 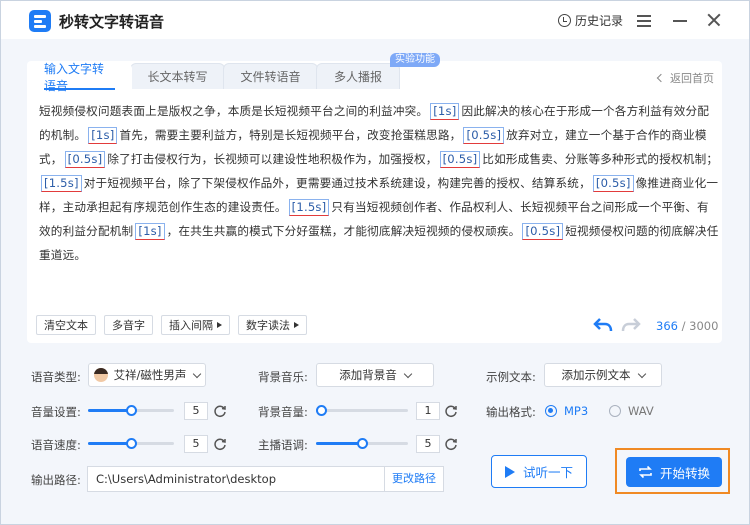 What do you see at coordinates (428, 444) in the screenshot?
I see `pitch-value: 5` at bounding box center [428, 444].